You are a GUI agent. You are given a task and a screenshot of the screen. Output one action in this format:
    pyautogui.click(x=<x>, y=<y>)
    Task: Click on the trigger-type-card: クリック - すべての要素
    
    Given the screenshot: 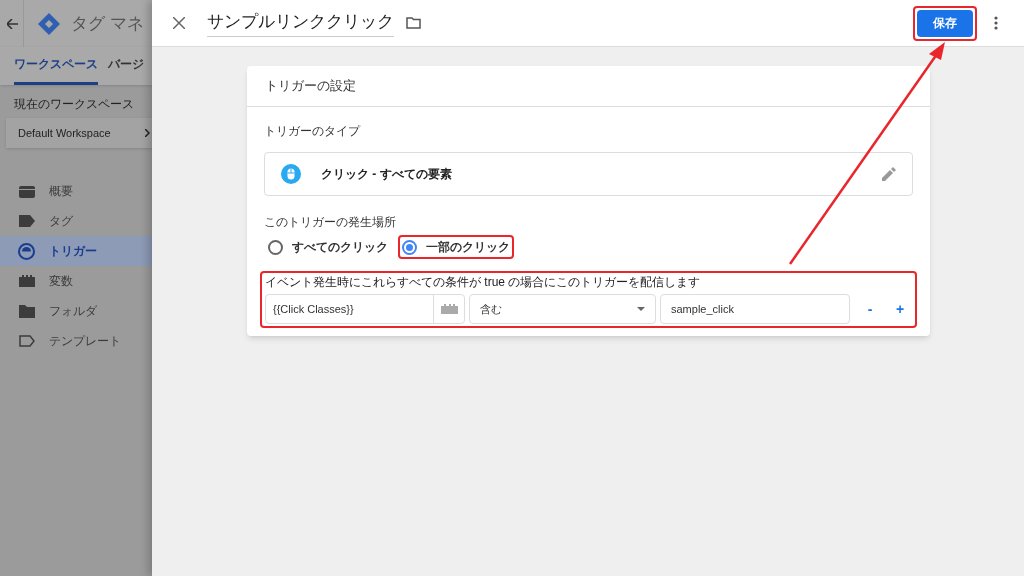 What is the action you would take?
    pyautogui.click(x=588, y=174)
    